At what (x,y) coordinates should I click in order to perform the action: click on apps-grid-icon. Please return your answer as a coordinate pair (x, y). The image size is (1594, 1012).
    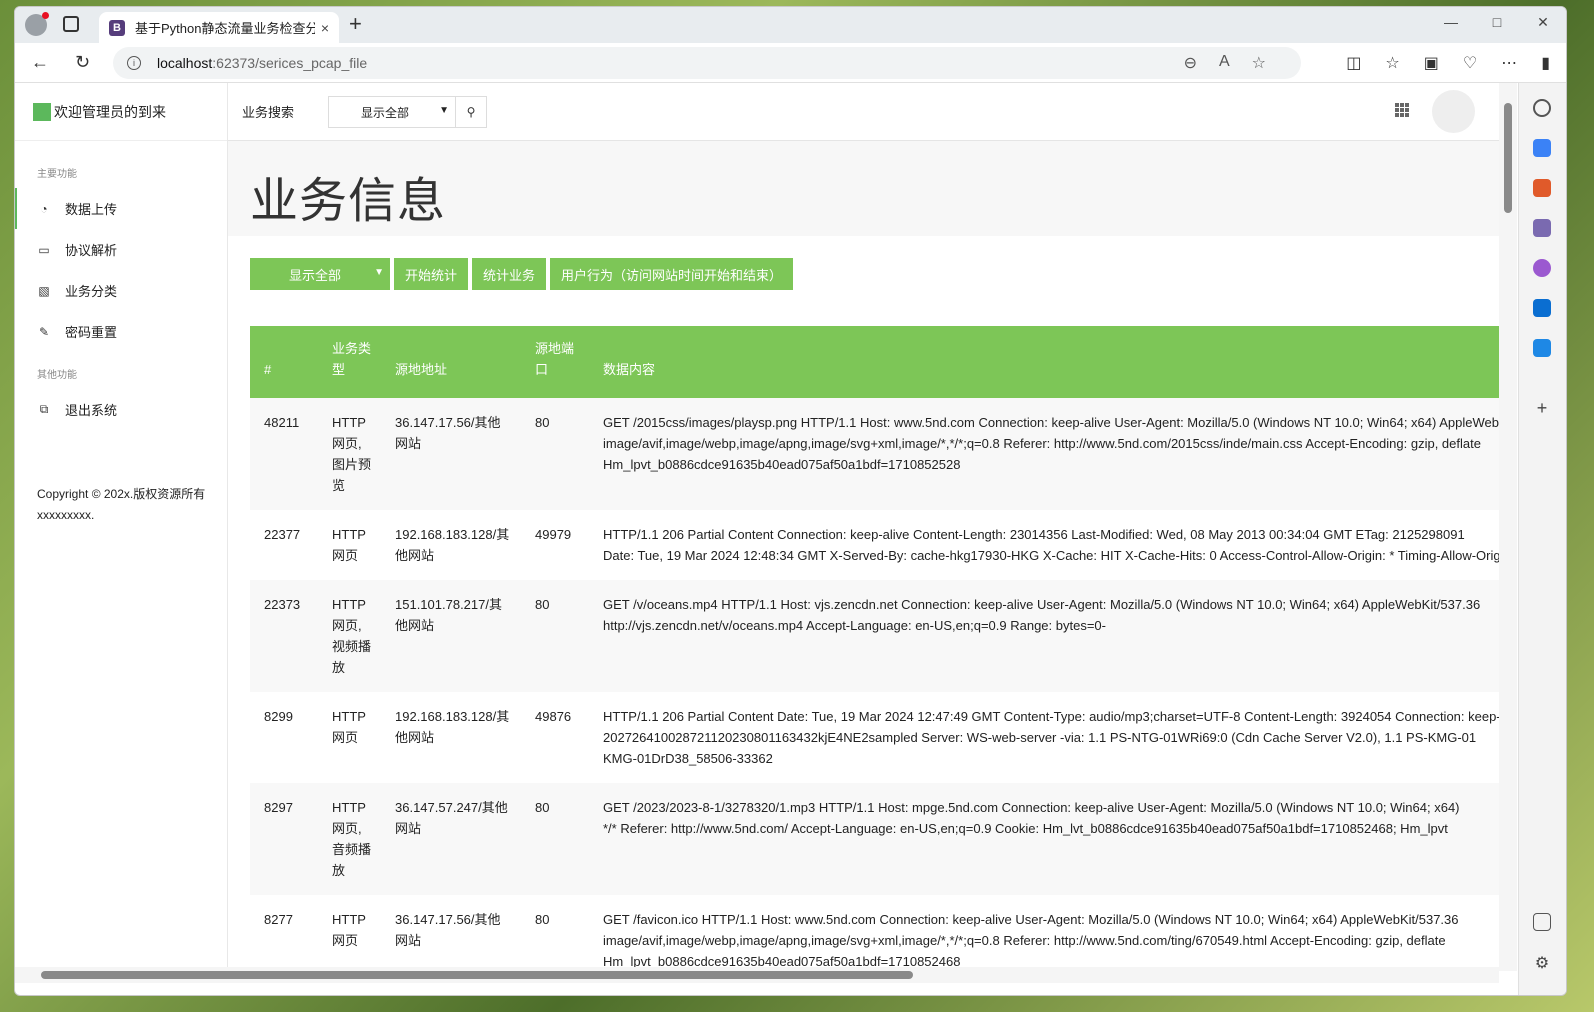
    Looking at the image, I should click on (1402, 110).